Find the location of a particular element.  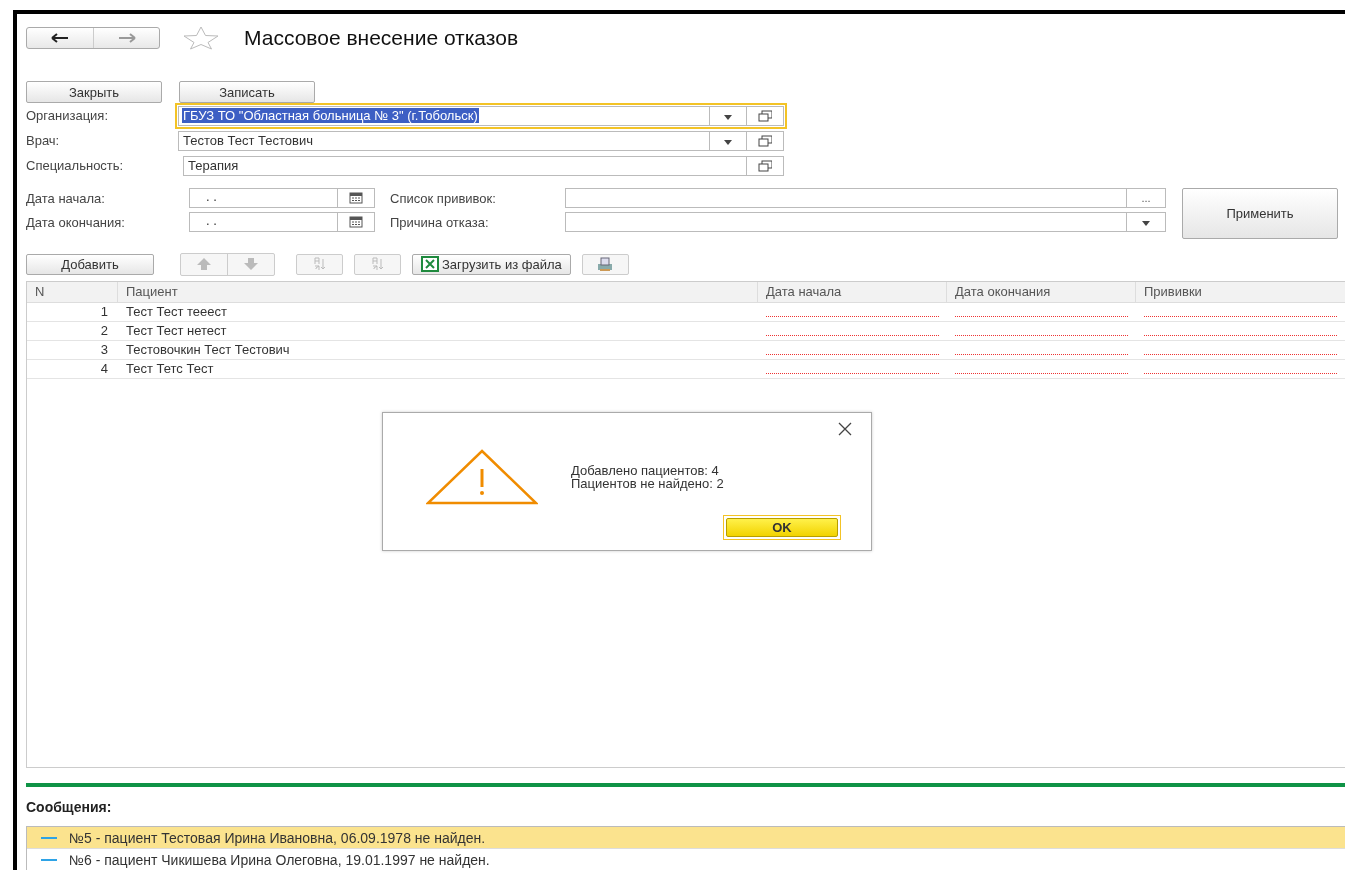

table-cell-text: Тест Тест нетест is located at coordinates (176, 331).